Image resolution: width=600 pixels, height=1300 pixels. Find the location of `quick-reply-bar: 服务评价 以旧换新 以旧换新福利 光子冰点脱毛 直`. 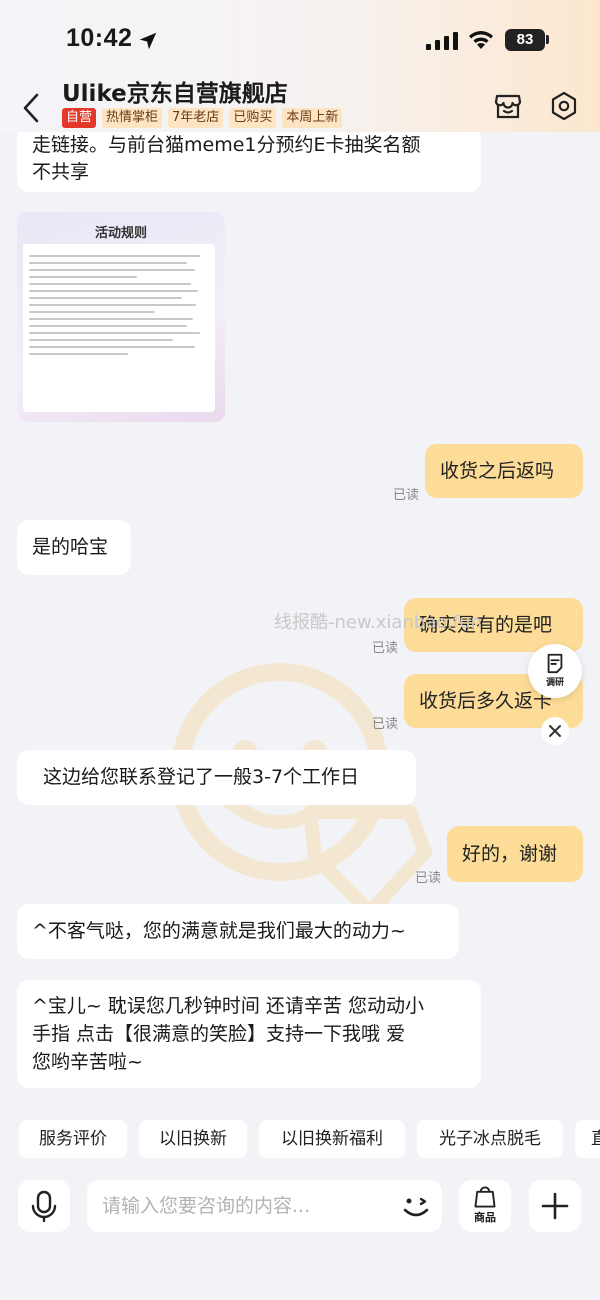

quick-reply-bar: 服务评价 以旧换新 以旧换新福利 光子冰点脱毛 直 is located at coordinates (300, 1139).